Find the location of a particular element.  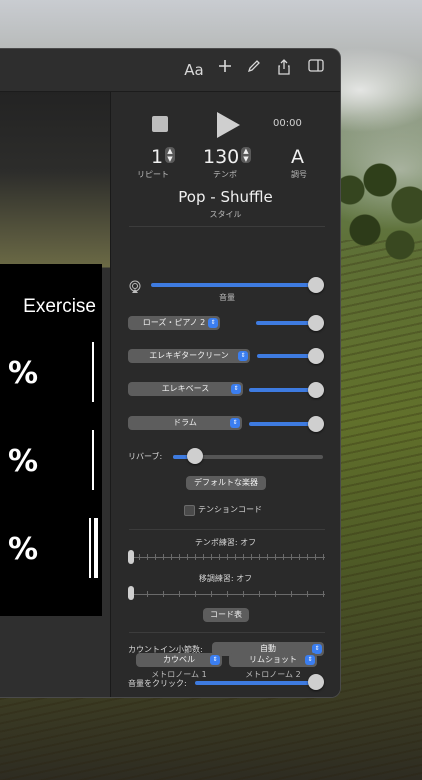

volume-slider-knob is located at coordinates (316, 285).